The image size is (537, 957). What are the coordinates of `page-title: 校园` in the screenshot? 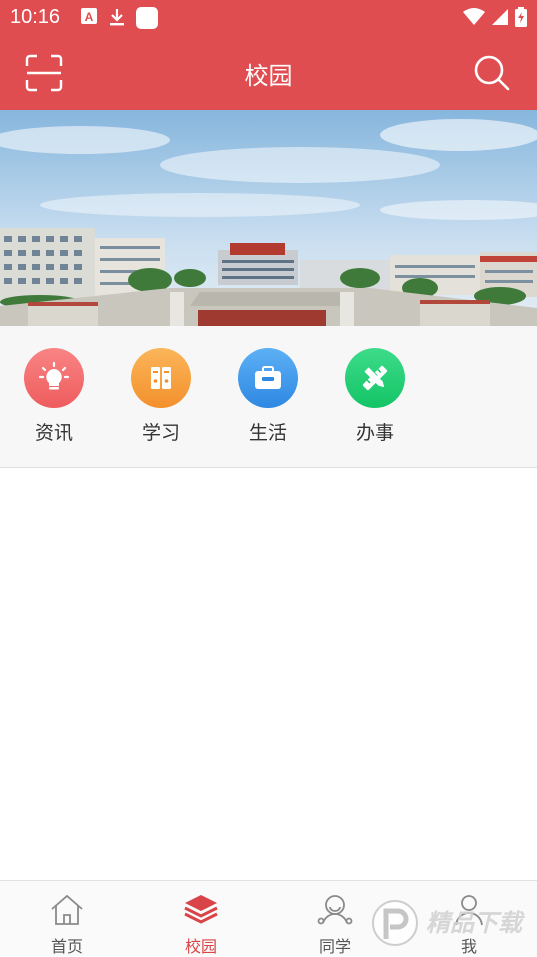 It's located at (268, 76).